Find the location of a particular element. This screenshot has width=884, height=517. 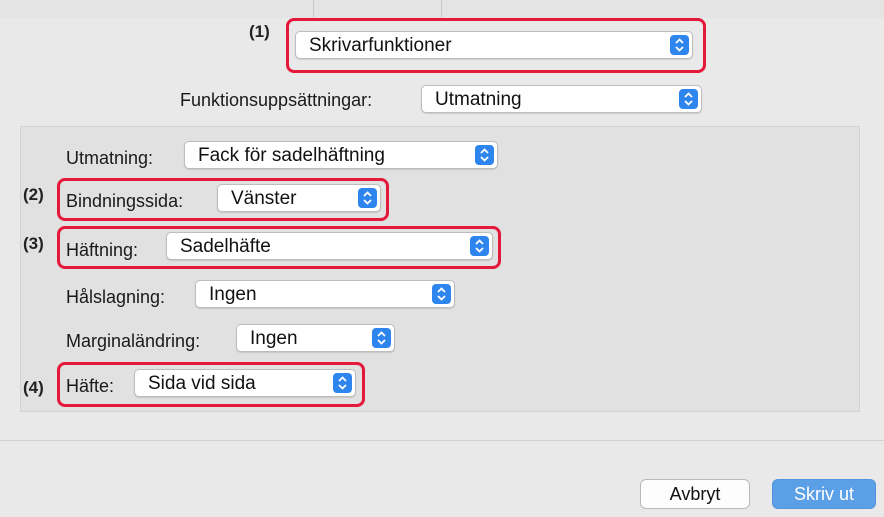

tab-strip is located at coordinates (442, 9).